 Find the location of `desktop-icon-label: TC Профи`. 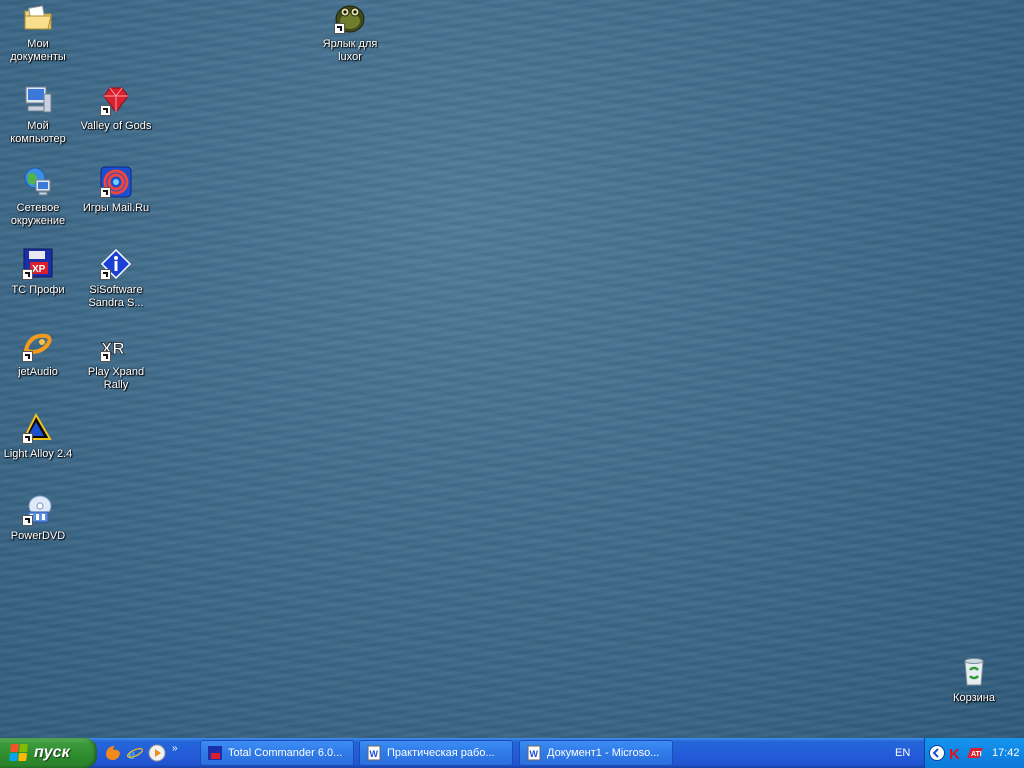

desktop-icon-label: TC Профи is located at coordinates (38, 290).